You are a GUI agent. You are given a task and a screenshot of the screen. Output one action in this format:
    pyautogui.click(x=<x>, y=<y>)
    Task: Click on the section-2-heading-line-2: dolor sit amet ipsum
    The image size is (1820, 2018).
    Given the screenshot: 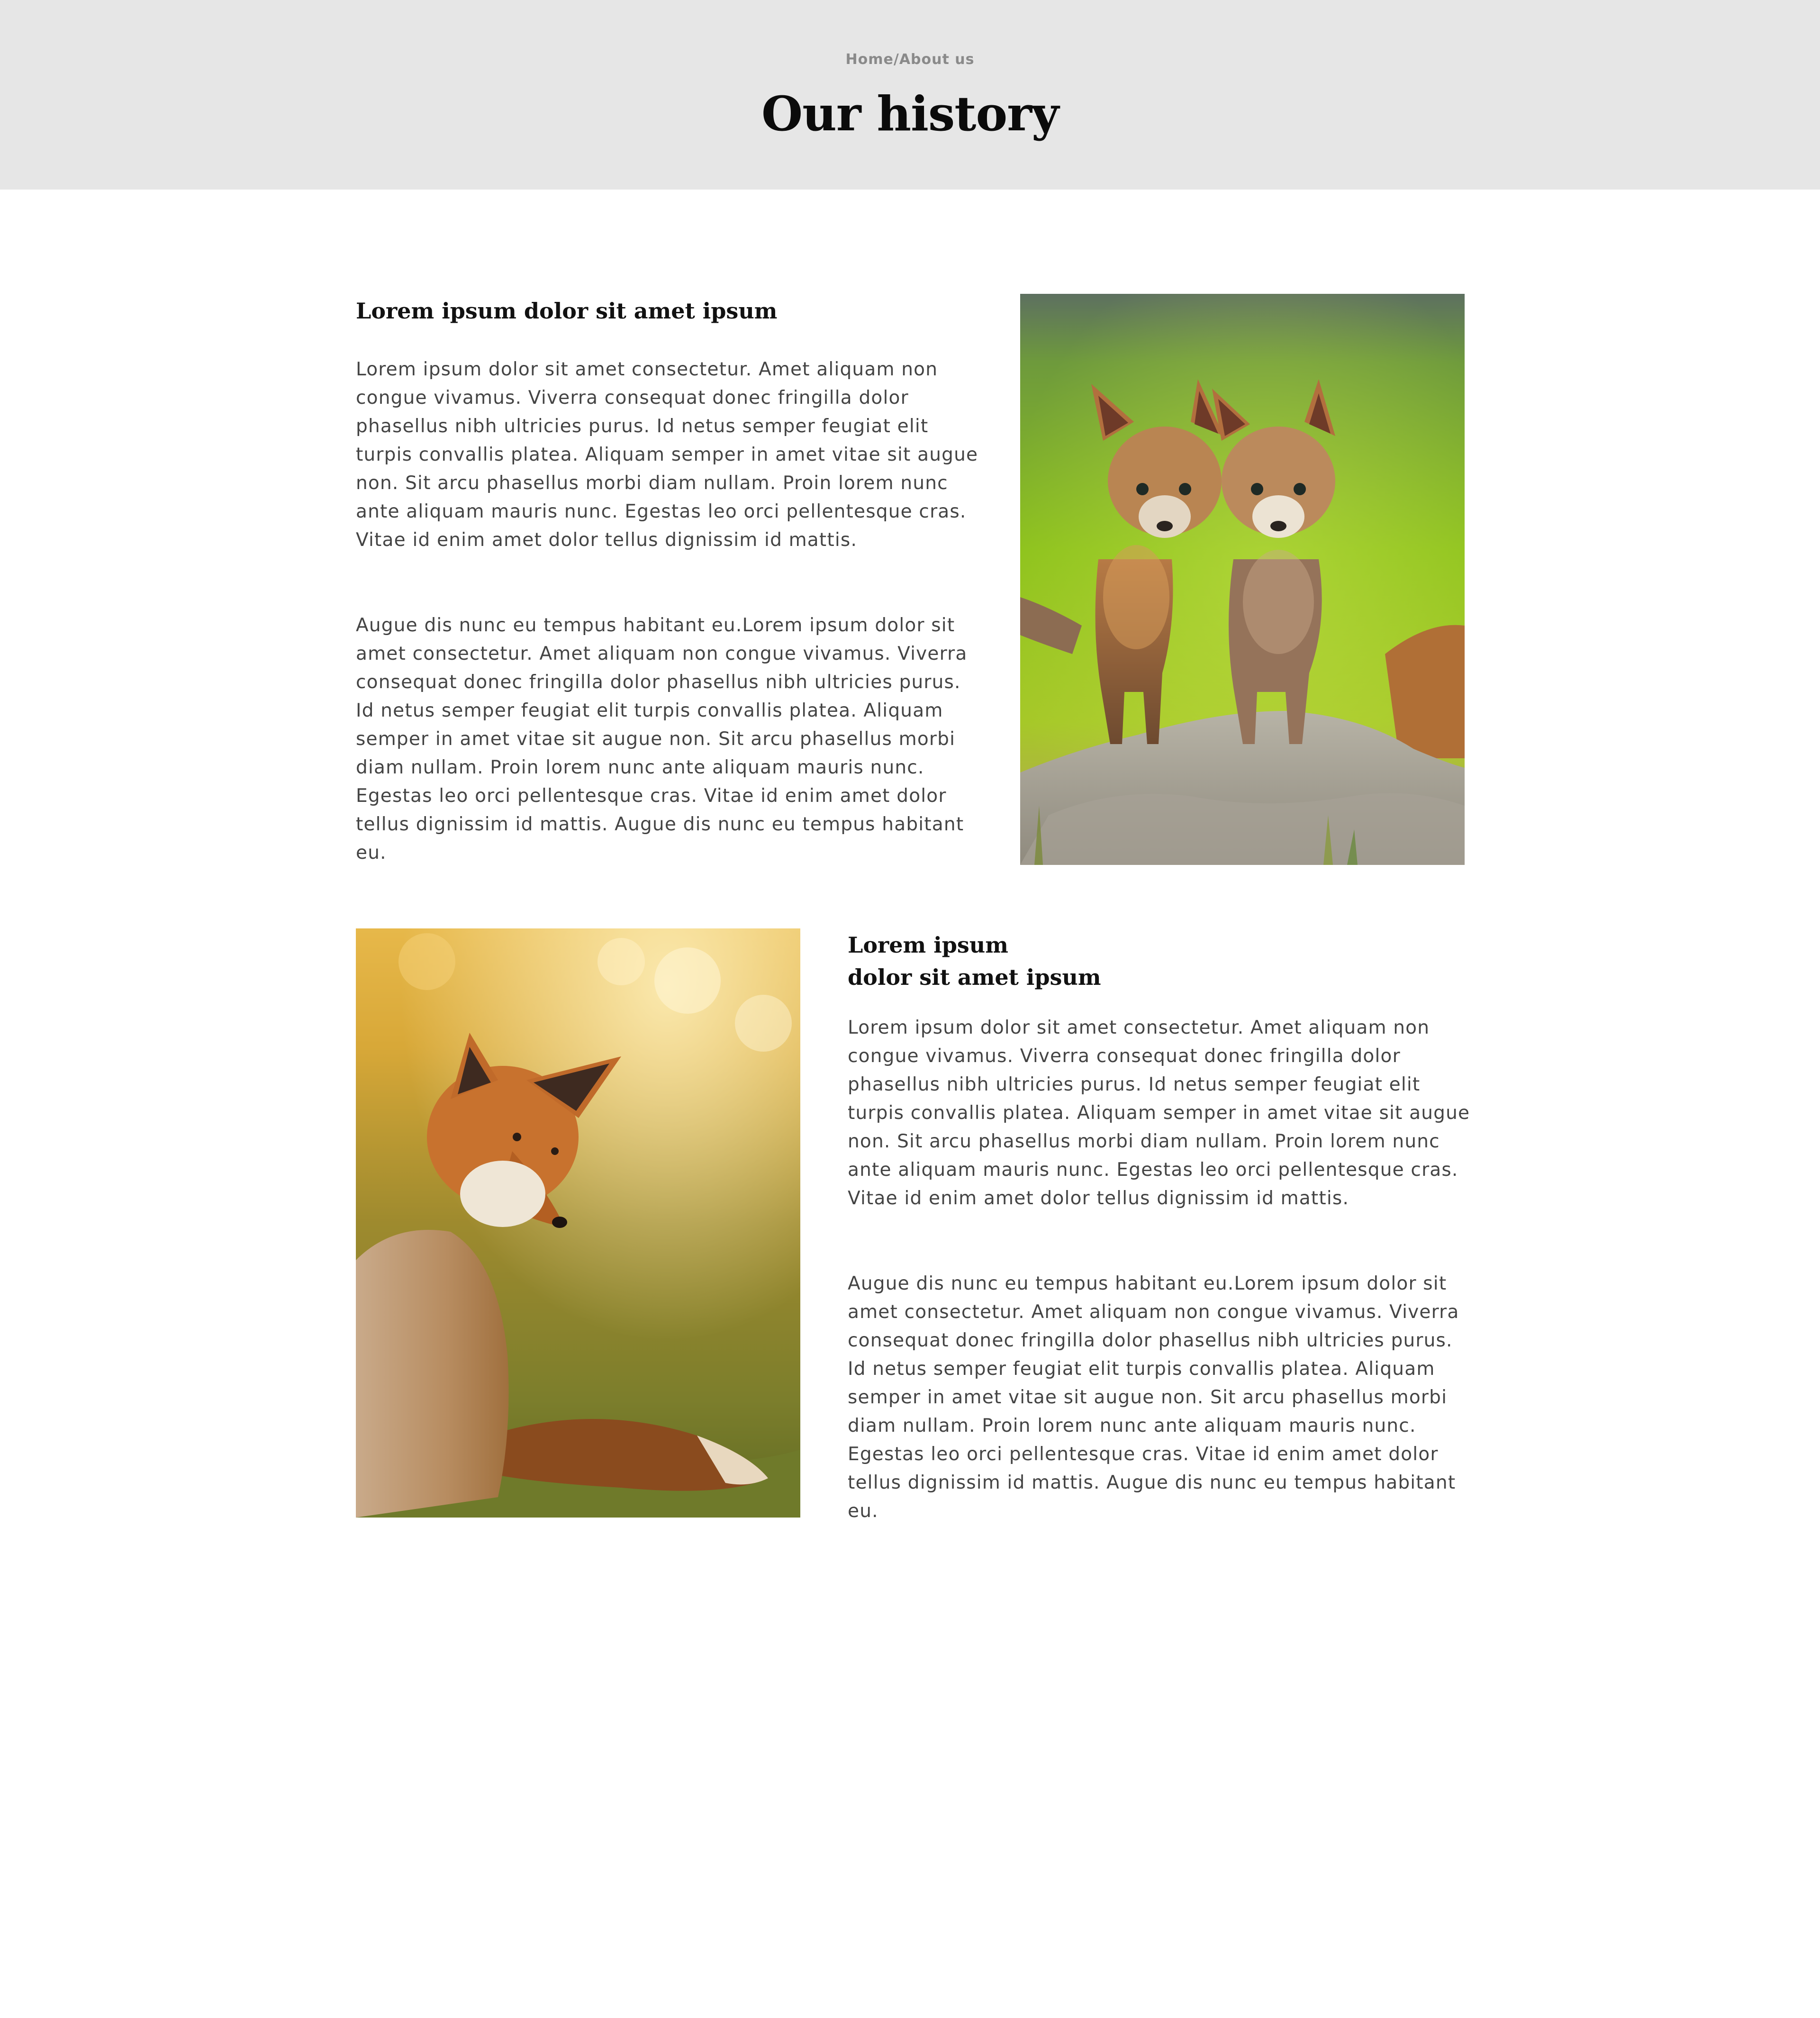 What is the action you would take?
    pyautogui.click(x=974, y=977)
    